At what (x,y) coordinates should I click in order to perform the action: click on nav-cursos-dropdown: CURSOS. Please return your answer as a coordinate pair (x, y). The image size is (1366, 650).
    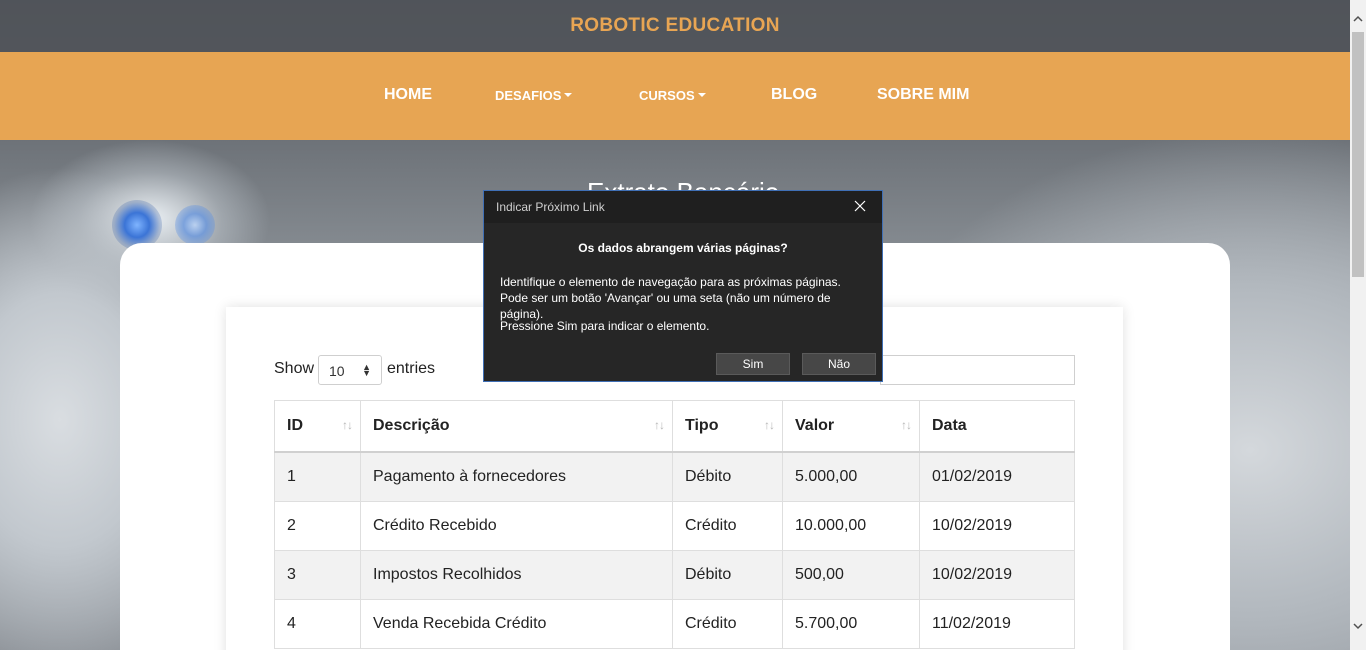
    Looking at the image, I should click on (672, 95).